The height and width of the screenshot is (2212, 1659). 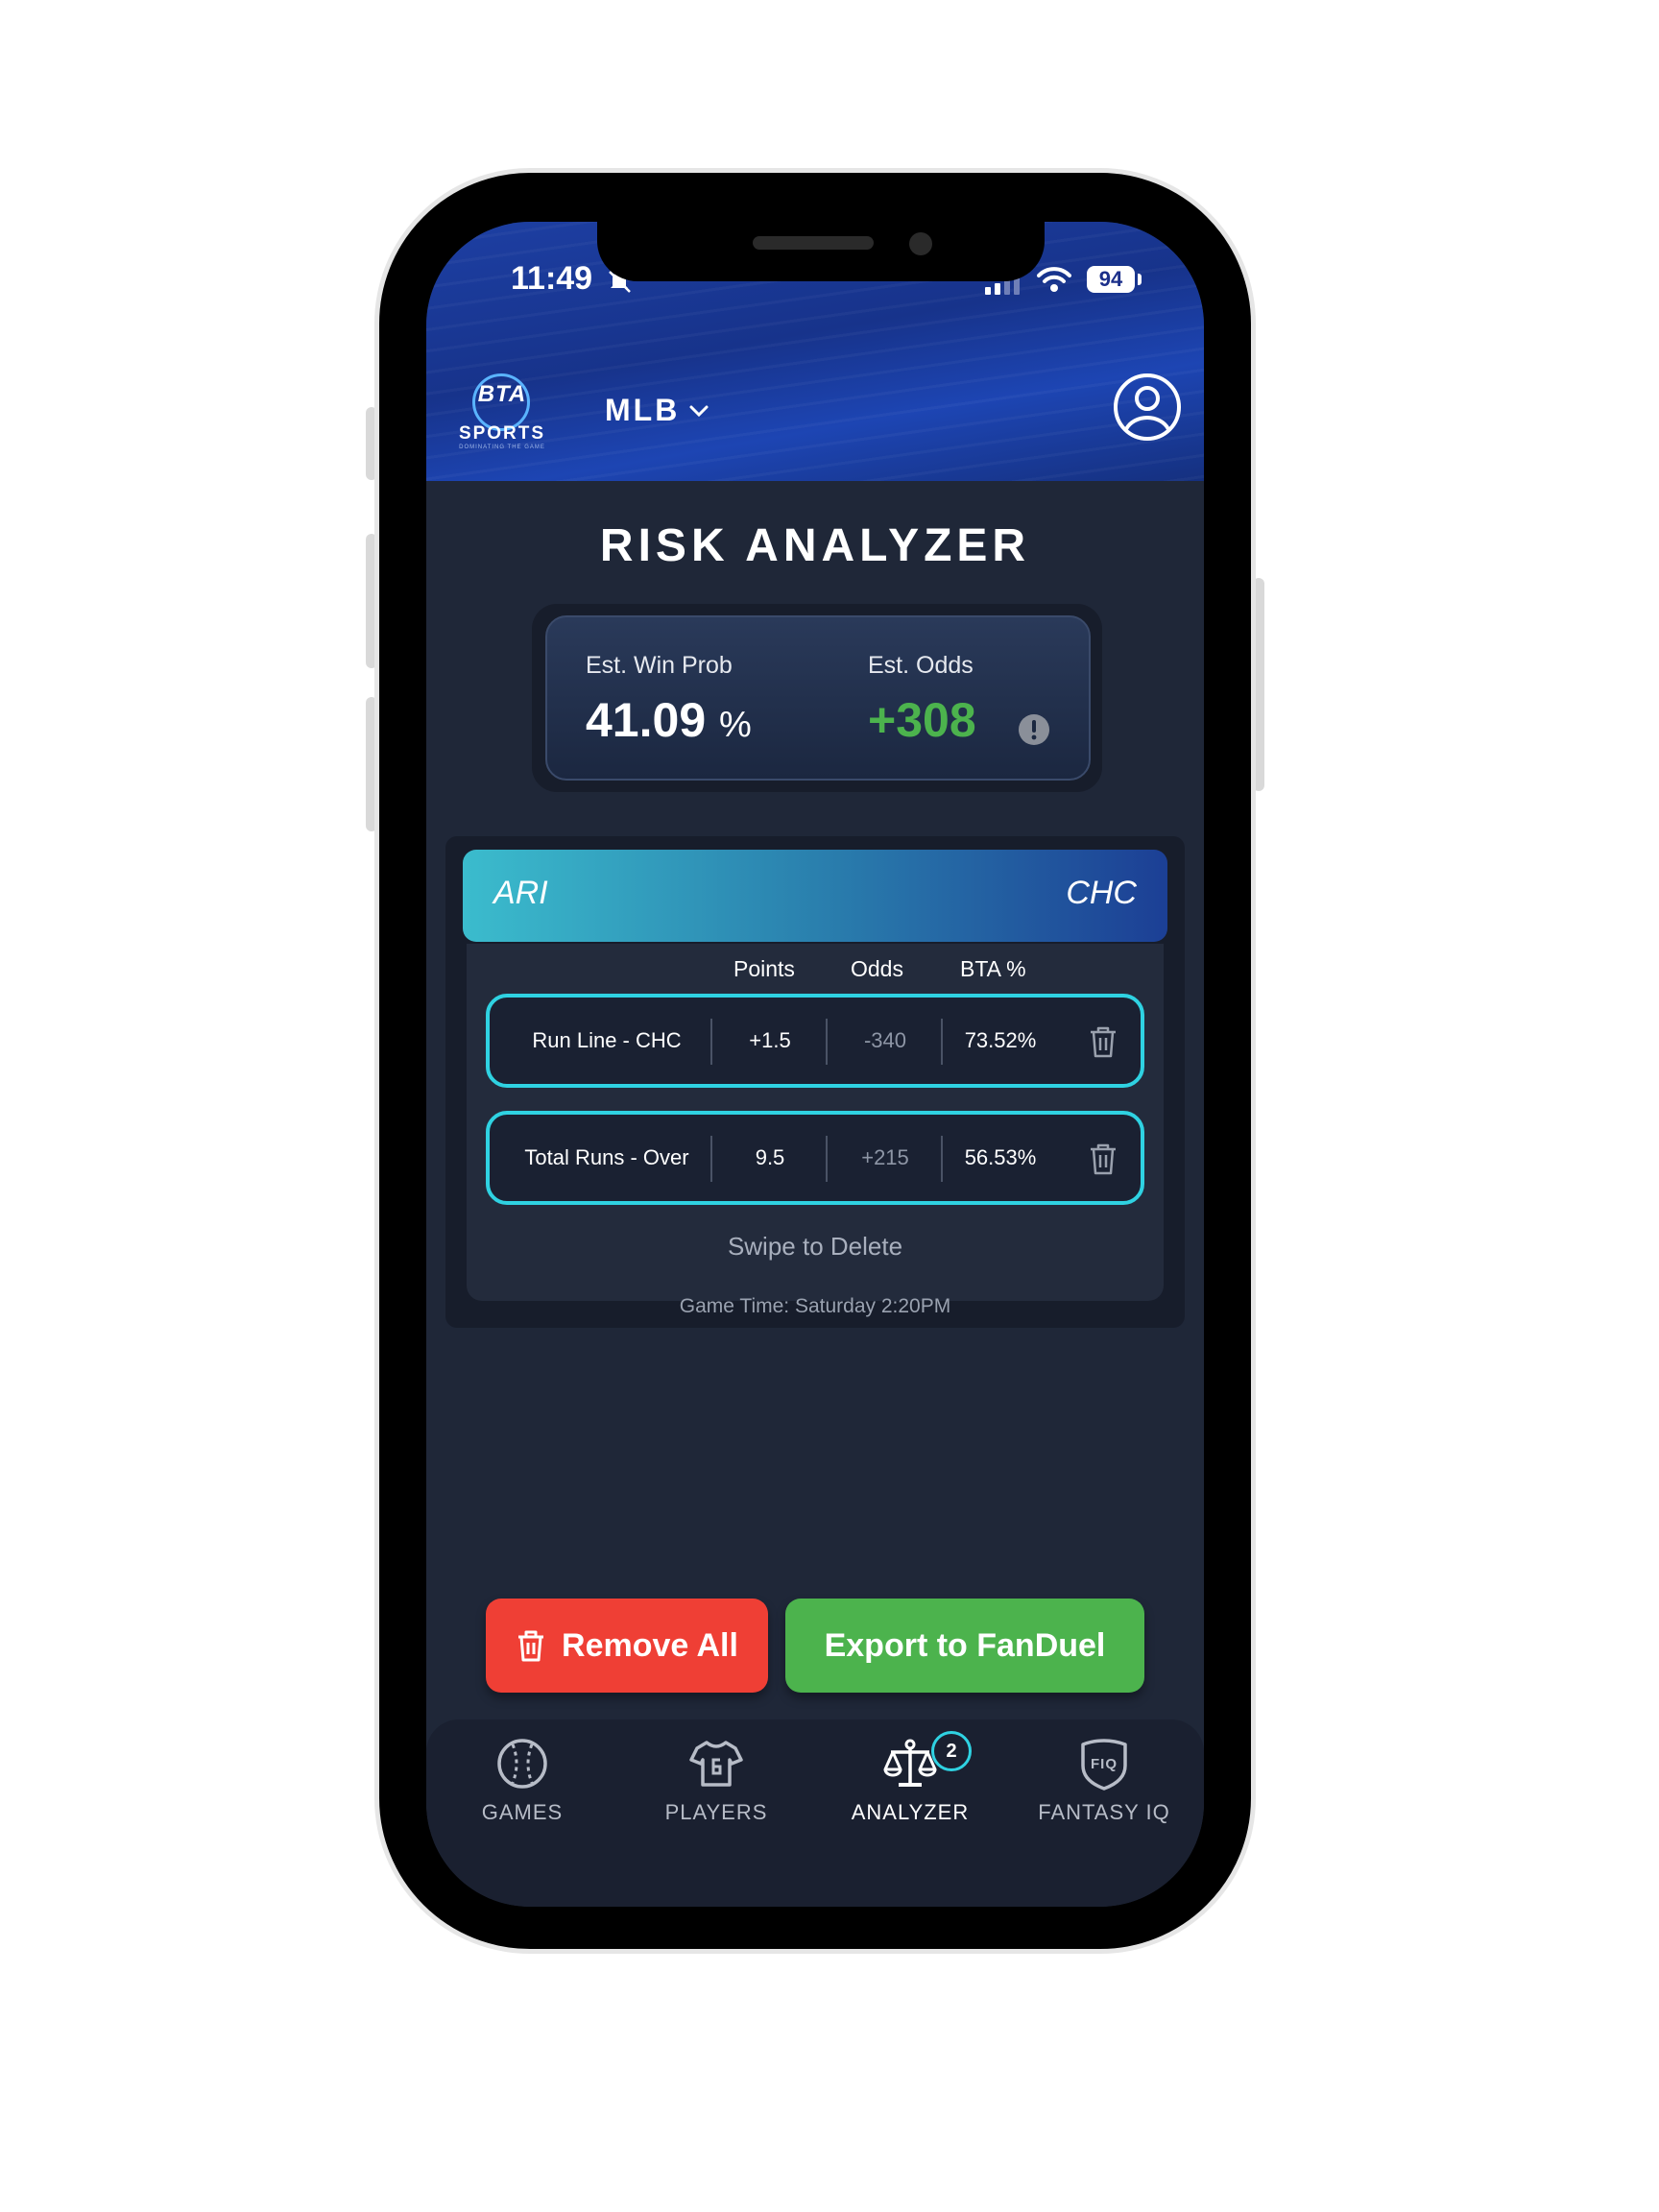 I want to click on bet-bta-pct: 56.53%, so click(x=1000, y=1157).